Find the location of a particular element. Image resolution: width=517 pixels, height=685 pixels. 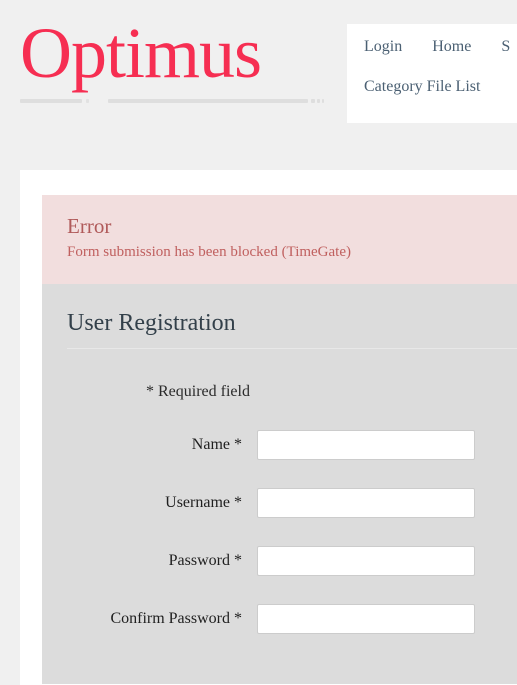

nav-link-login: Login is located at coordinates (383, 47).